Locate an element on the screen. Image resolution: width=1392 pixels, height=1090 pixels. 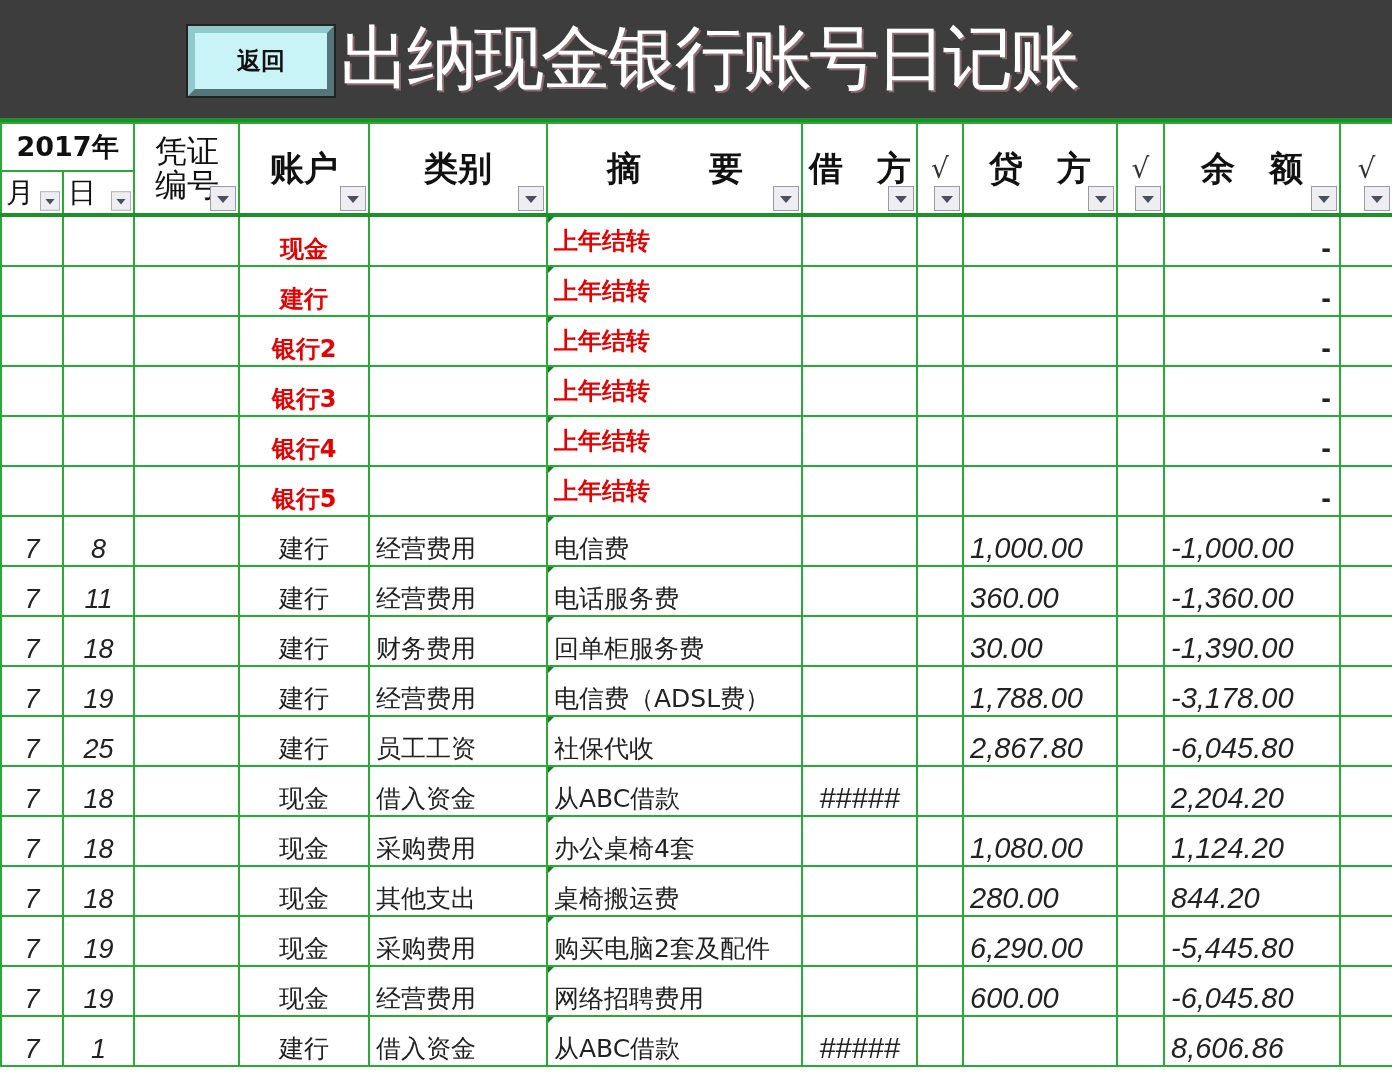
column-header: 账户 is located at coordinates (304, 168).